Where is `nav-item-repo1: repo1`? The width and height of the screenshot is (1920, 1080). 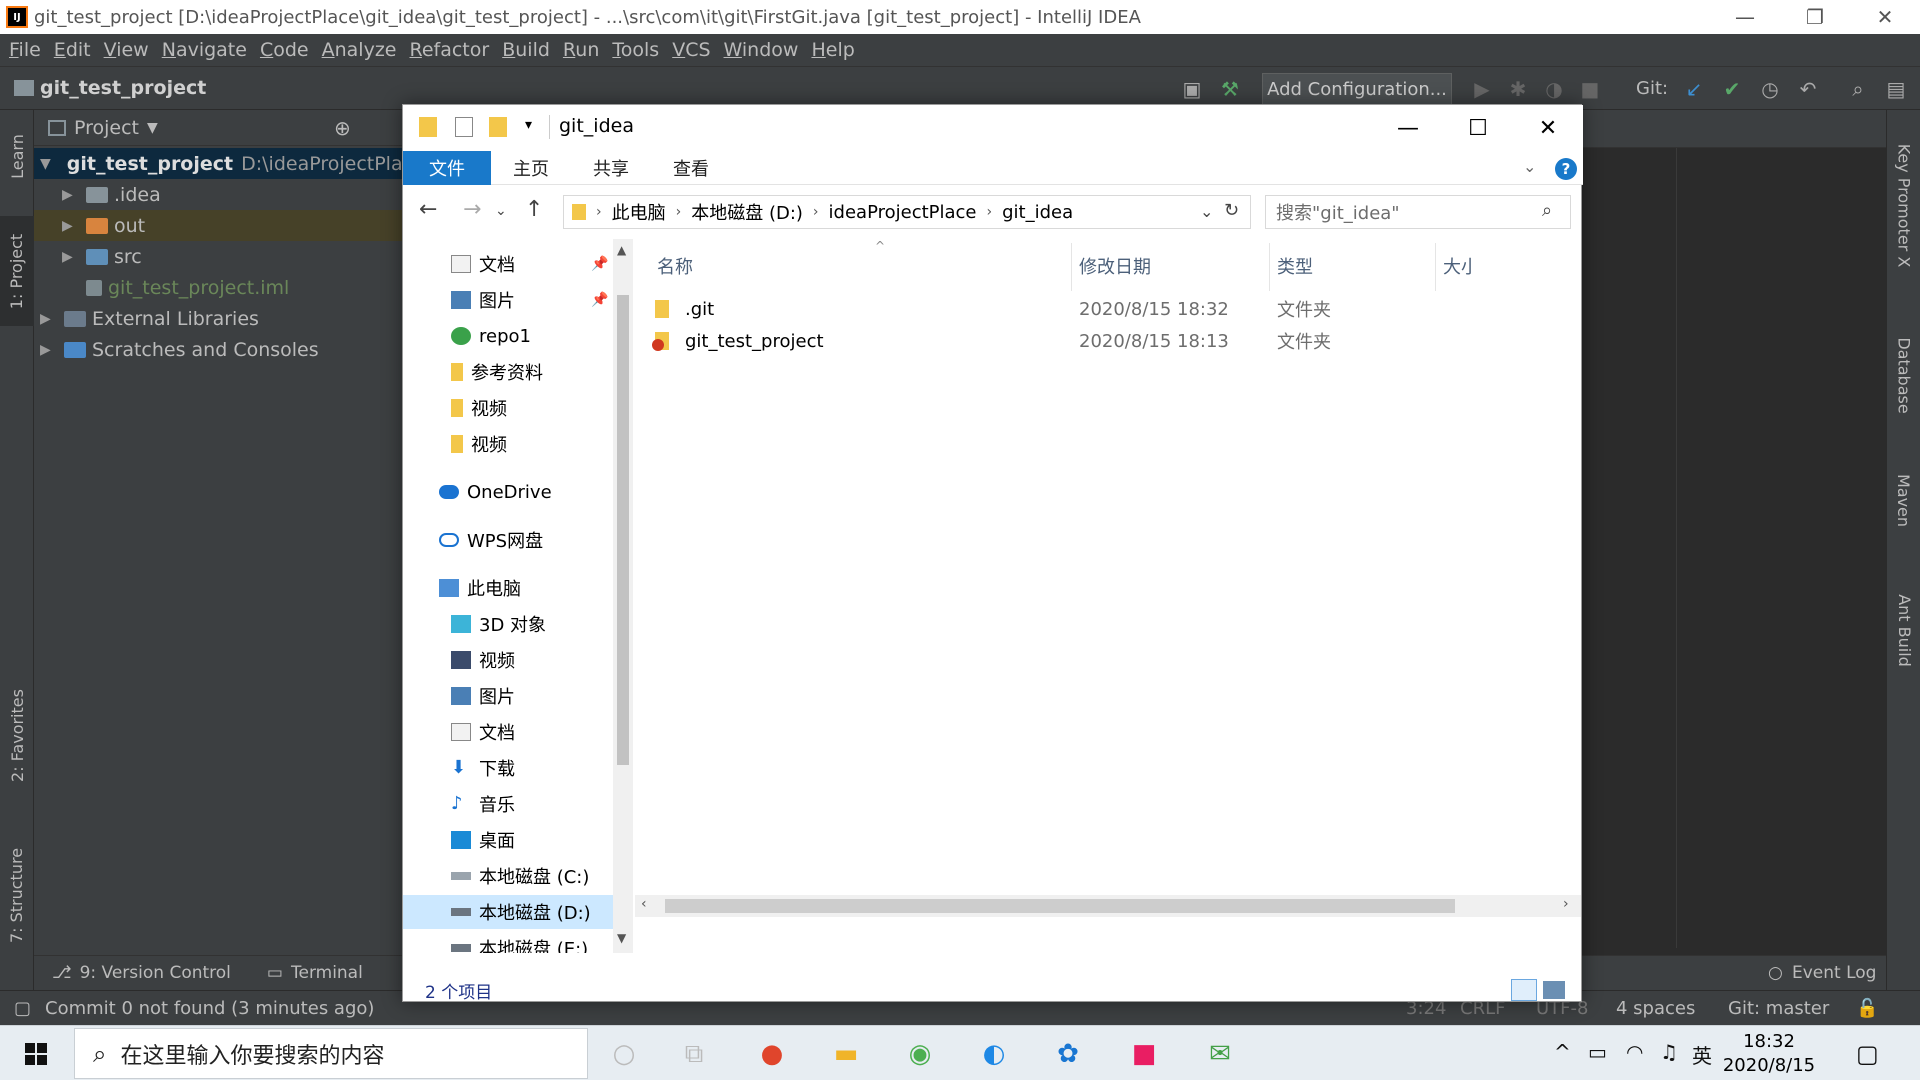 nav-item-repo1: repo1 is located at coordinates (508, 336).